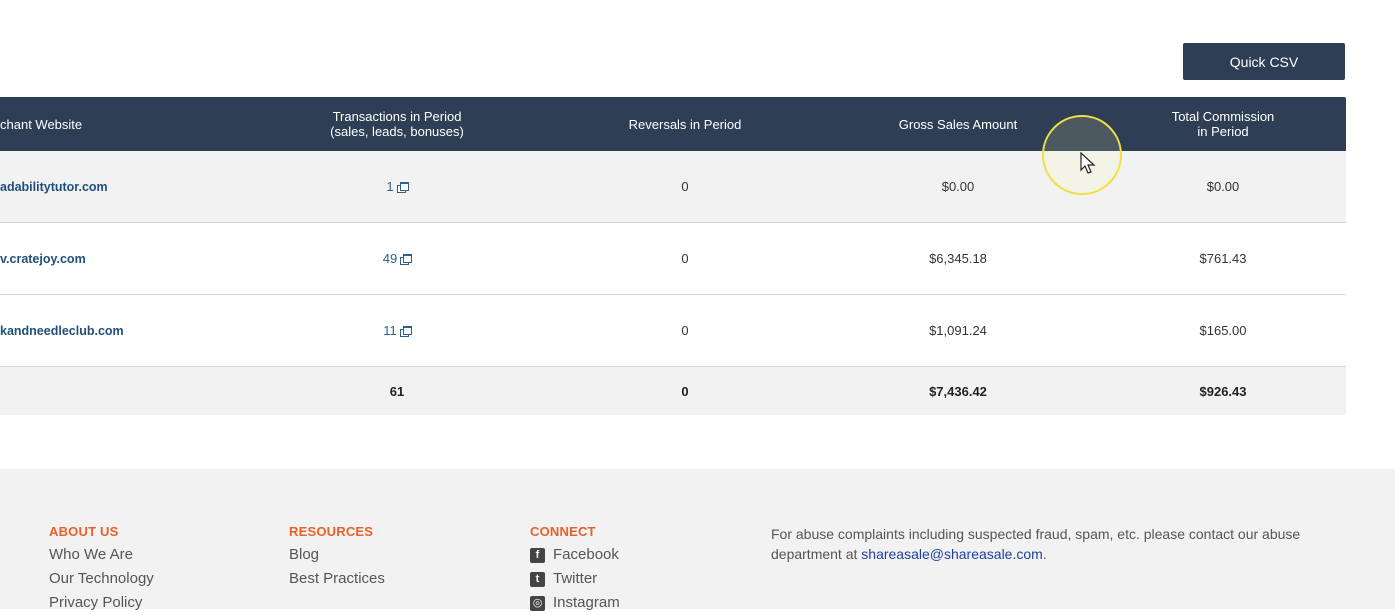 This screenshot has height=615, width=1395. What do you see at coordinates (1223, 330) in the screenshot?
I see `commission-cell: $165.00` at bounding box center [1223, 330].